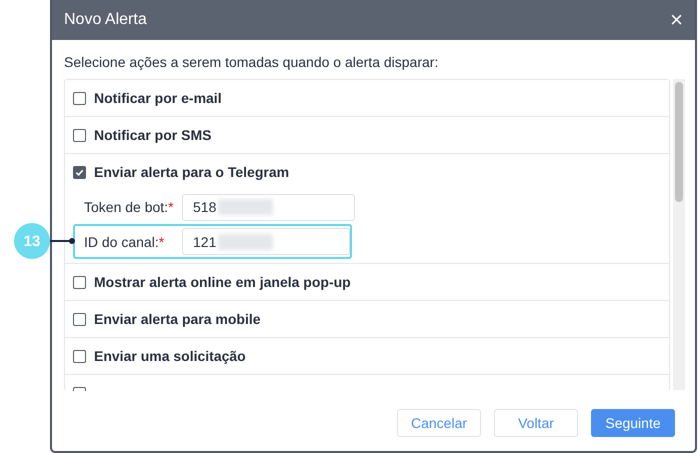 This screenshot has width=698, height=453. Describe the element at coordinates (32, 241) in the screenshot. I see `callout-badge: 13` at that location.